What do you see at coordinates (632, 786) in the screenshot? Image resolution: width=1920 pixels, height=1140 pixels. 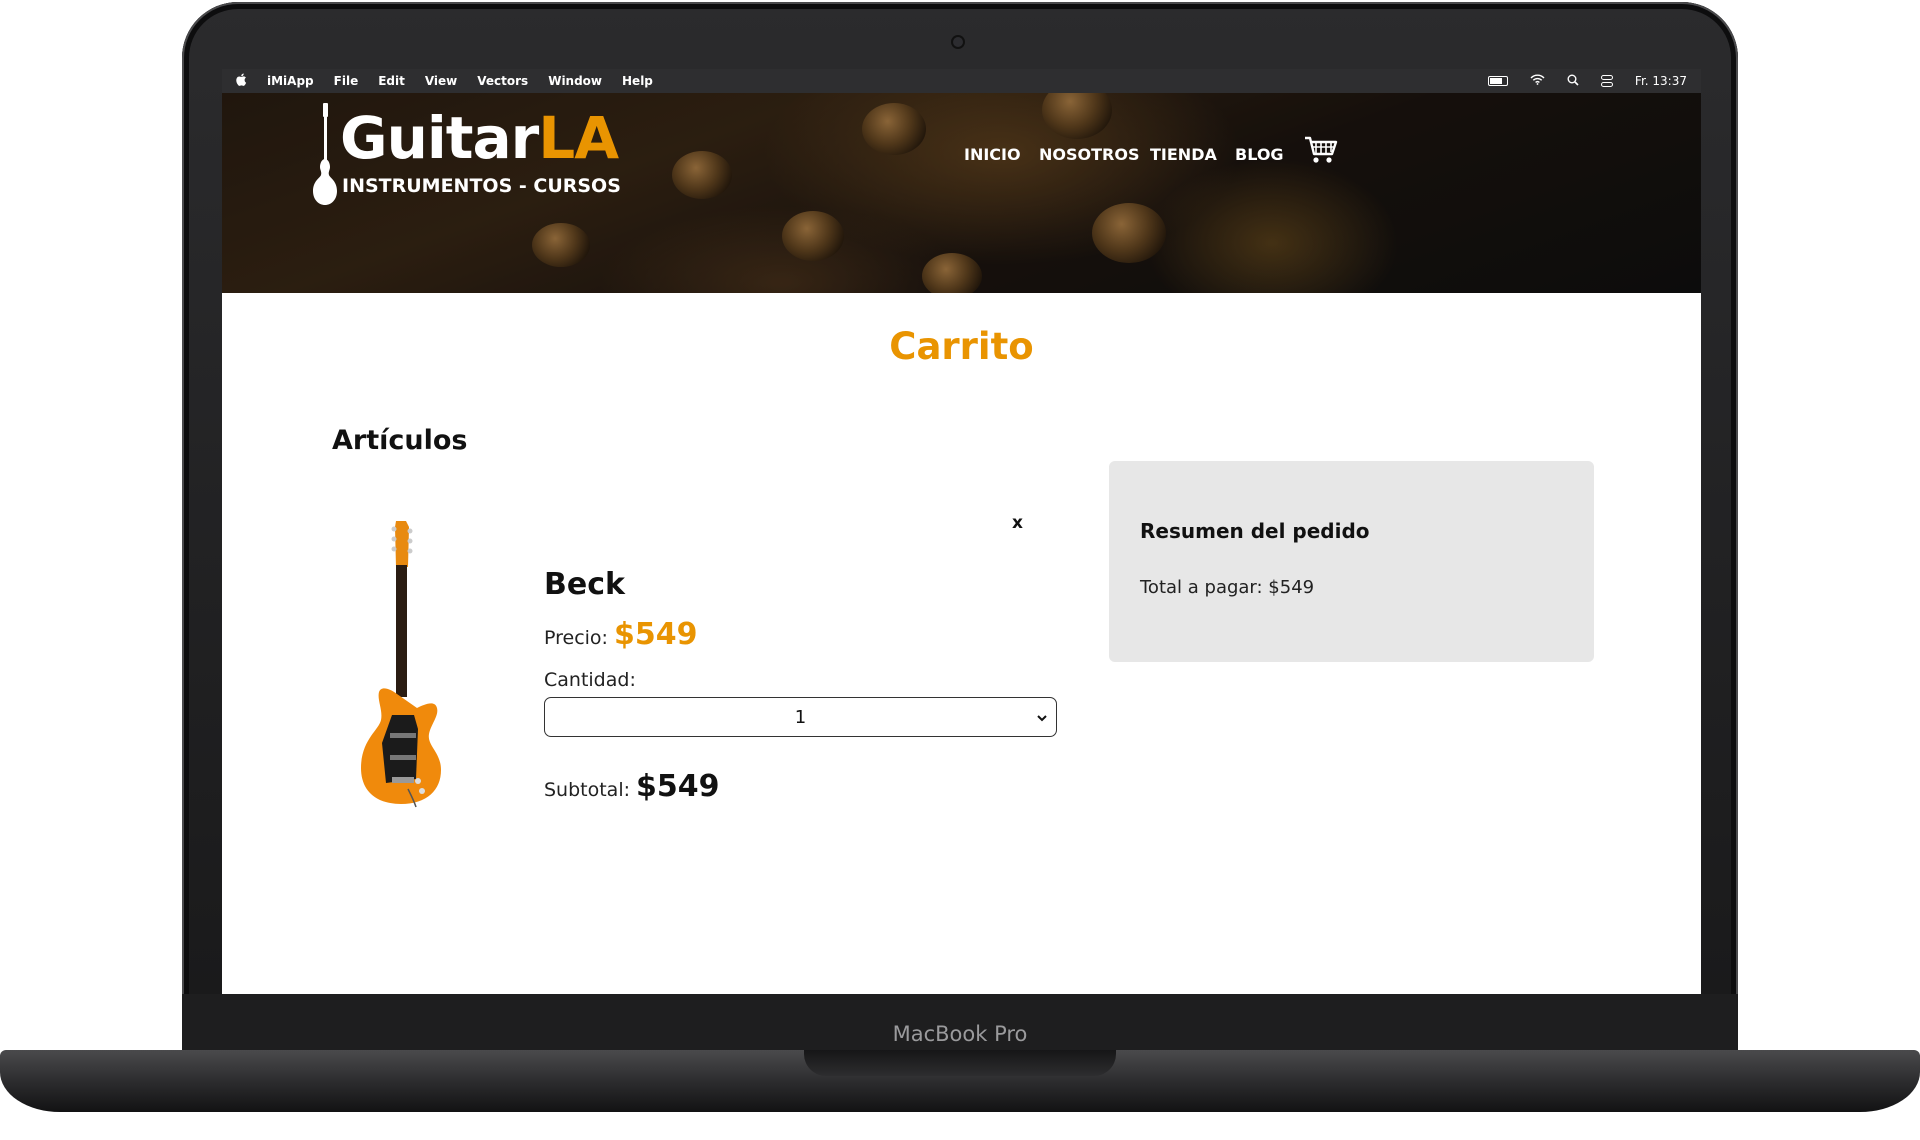 I see `subtotal-row: Subtotal: $549` at bounding box center [632, 786].